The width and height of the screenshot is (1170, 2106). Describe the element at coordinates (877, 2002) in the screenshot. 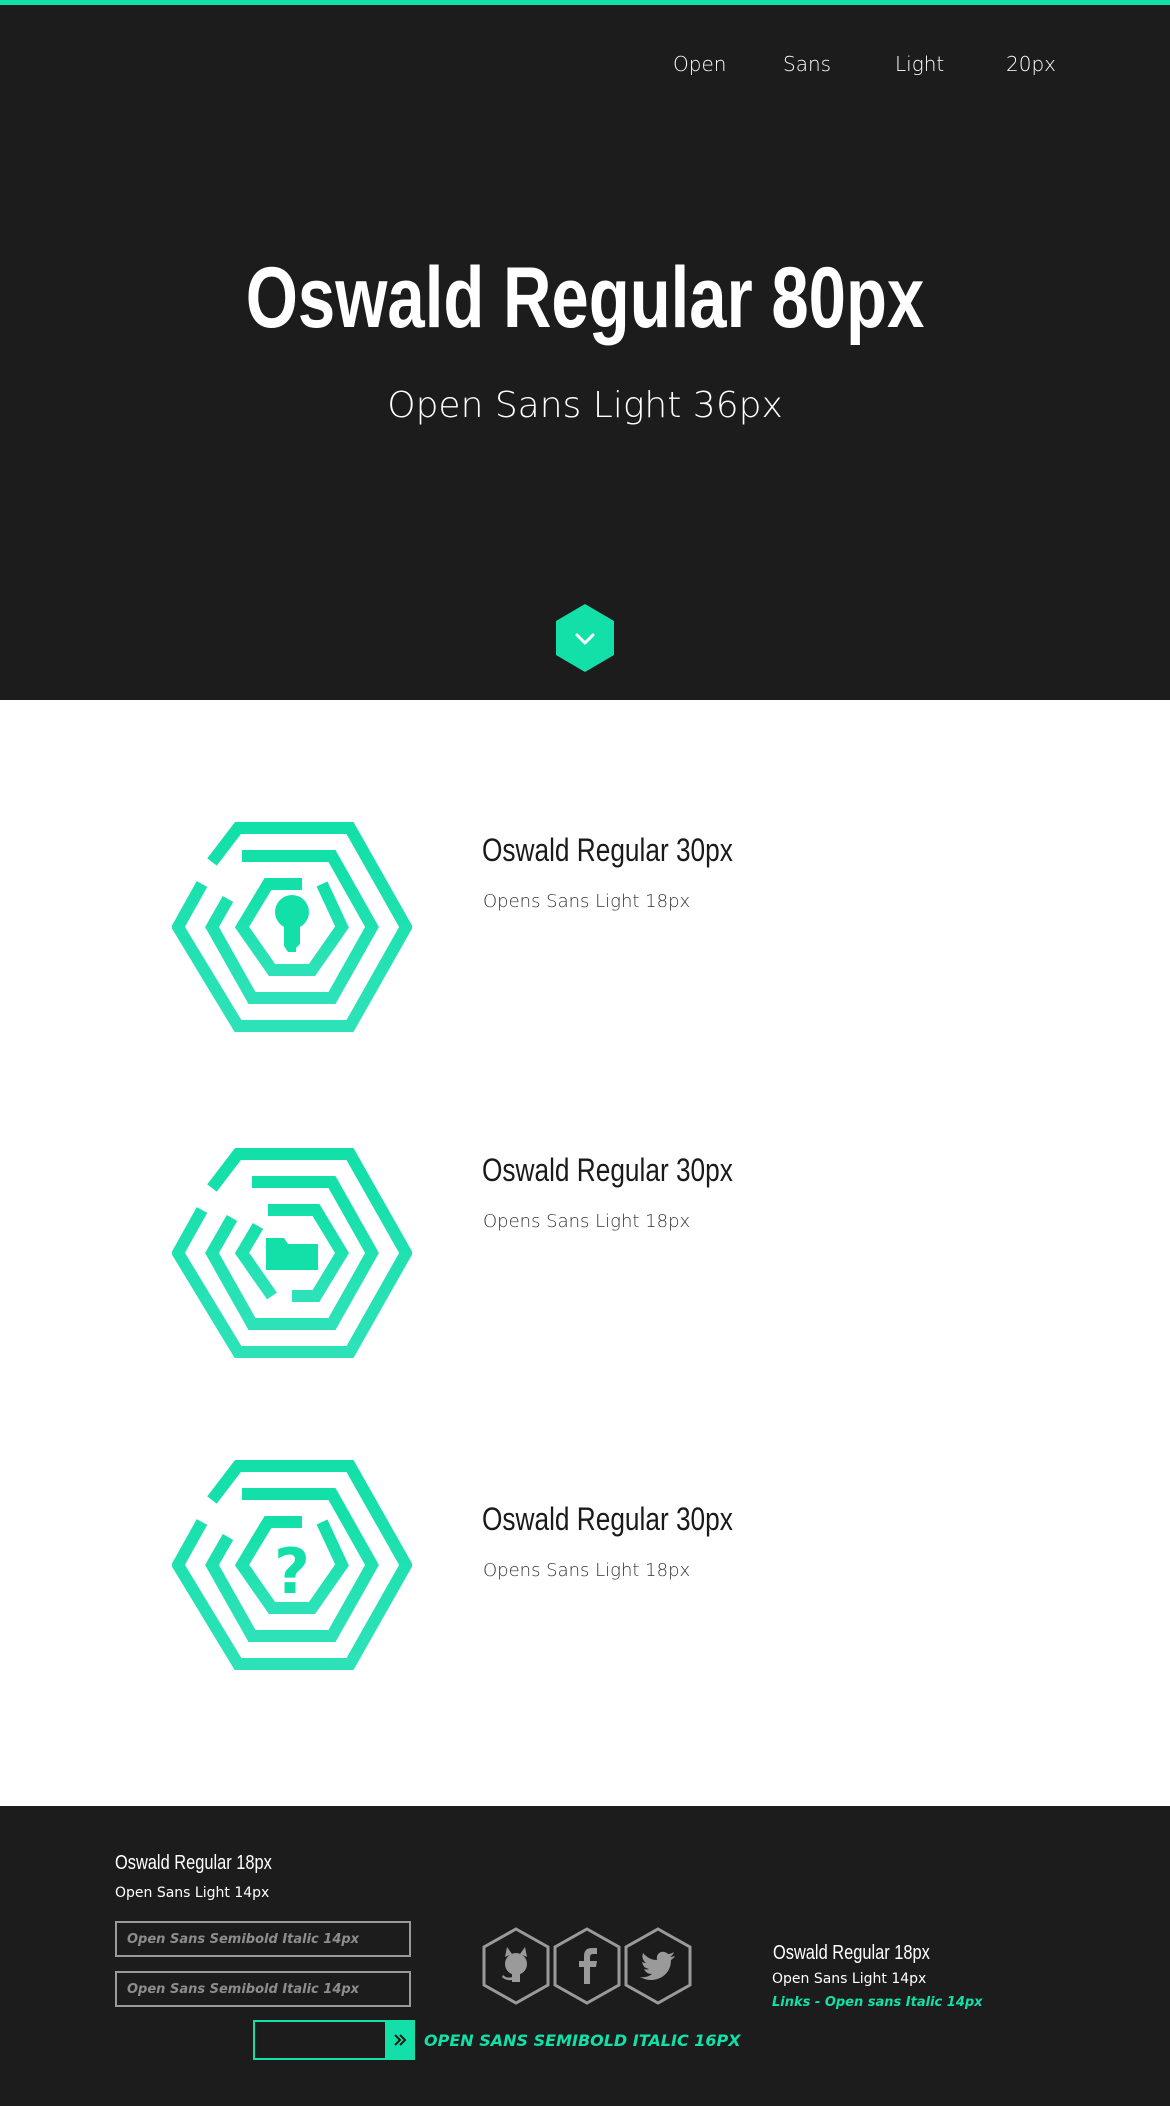

I see `footer-link: Links - Open sans Italic 14px` at that location.